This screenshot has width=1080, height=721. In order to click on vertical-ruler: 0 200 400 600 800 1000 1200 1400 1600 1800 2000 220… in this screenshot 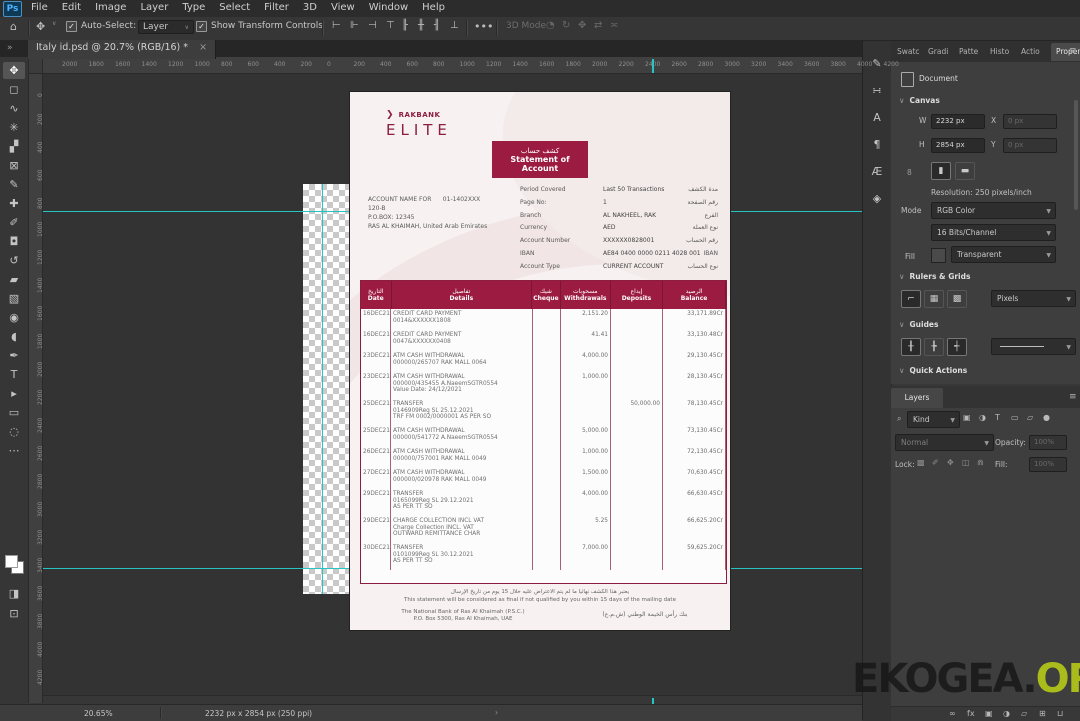, I will do `click(36, 388)`.